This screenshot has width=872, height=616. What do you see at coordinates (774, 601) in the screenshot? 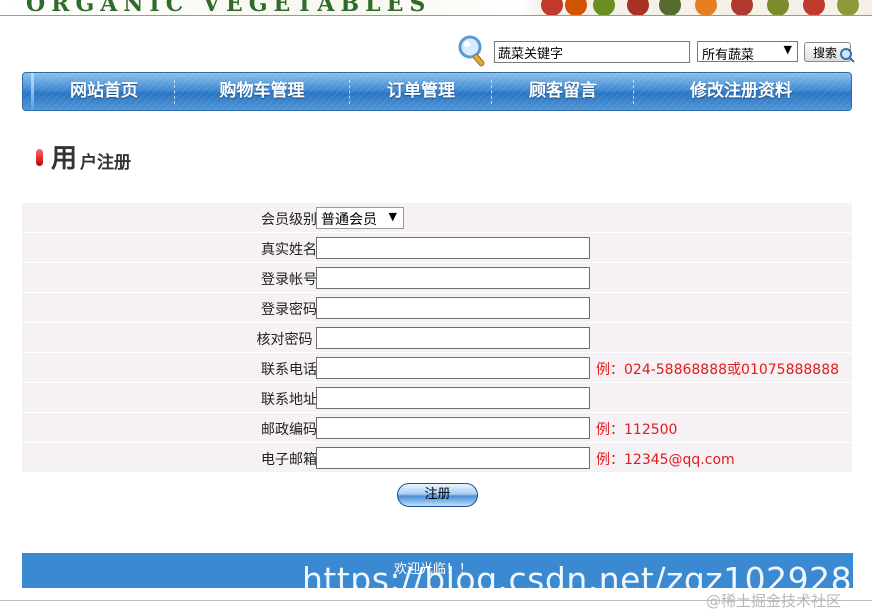
I see `watermark-site: @稀土掘金技术社区` at bounding box center [774, 601].